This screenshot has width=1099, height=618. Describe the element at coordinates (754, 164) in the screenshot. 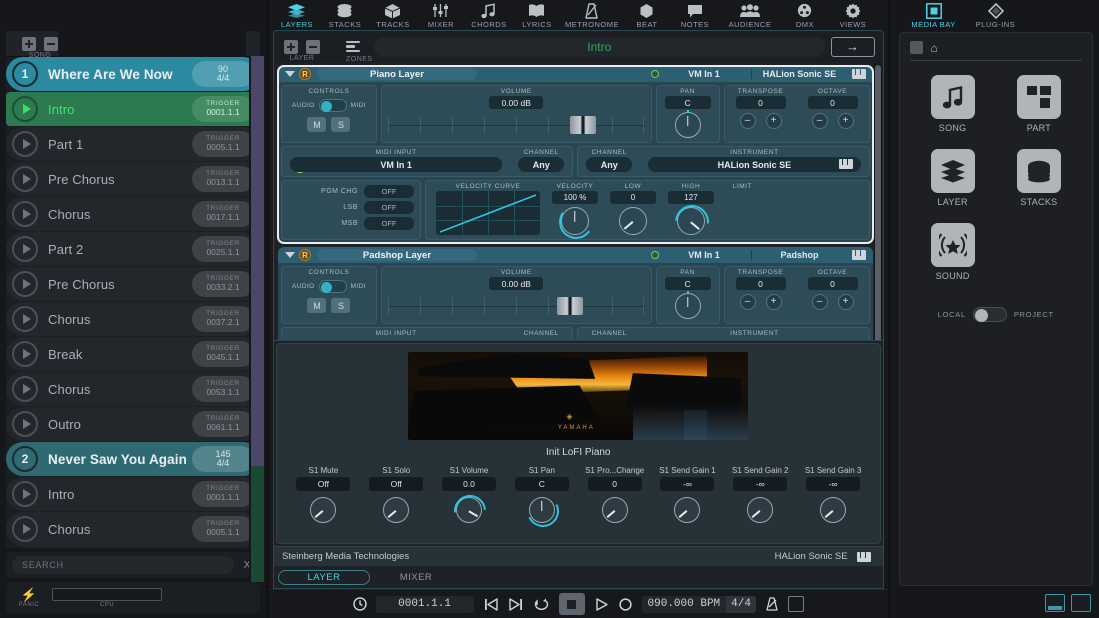

I see `instrument-value: HALion Sonic SE` at that location.